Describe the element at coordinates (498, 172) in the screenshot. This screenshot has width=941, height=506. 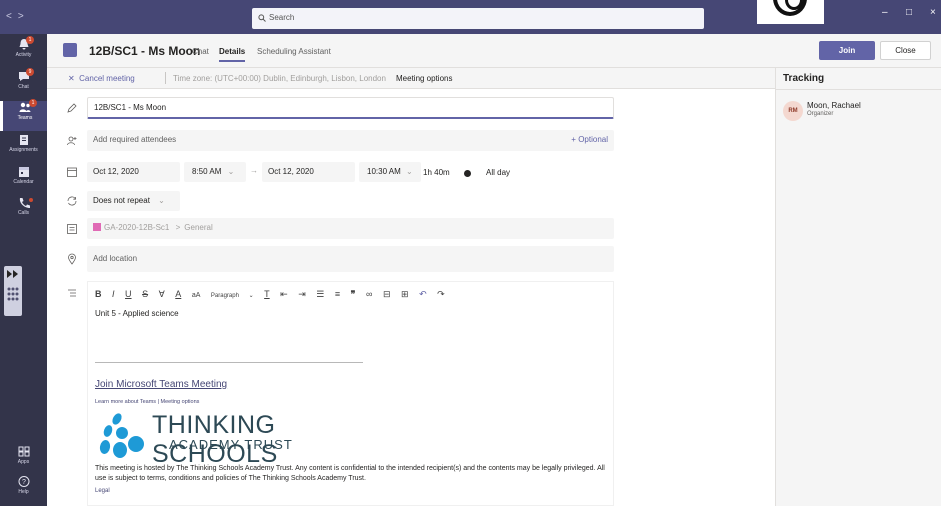
I see `all-day-label: All day` at that location.